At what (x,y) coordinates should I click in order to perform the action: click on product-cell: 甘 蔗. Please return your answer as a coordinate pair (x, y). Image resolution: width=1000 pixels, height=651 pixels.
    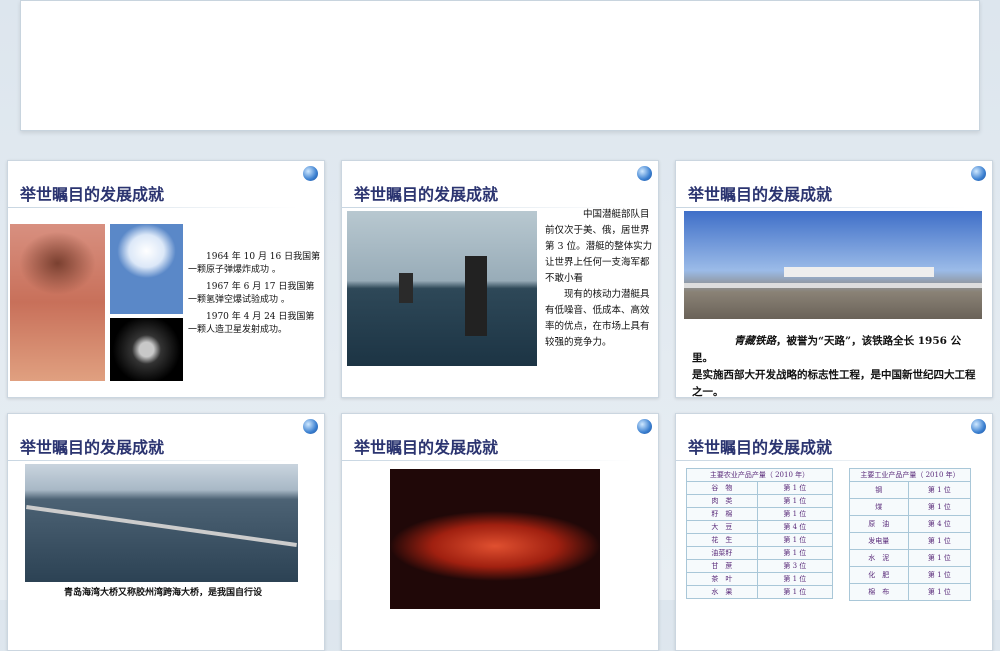
    Looking at the image, I should click on (722, 566).